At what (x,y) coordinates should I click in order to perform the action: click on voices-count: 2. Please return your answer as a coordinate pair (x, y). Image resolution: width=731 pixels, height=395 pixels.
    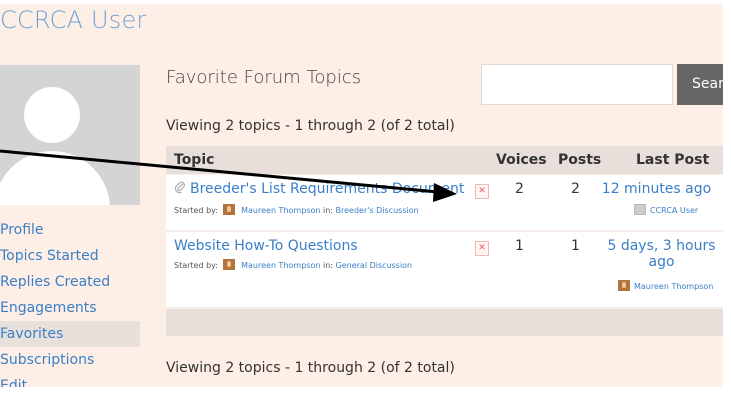
    Looking at the image, I should click on (519, 189).